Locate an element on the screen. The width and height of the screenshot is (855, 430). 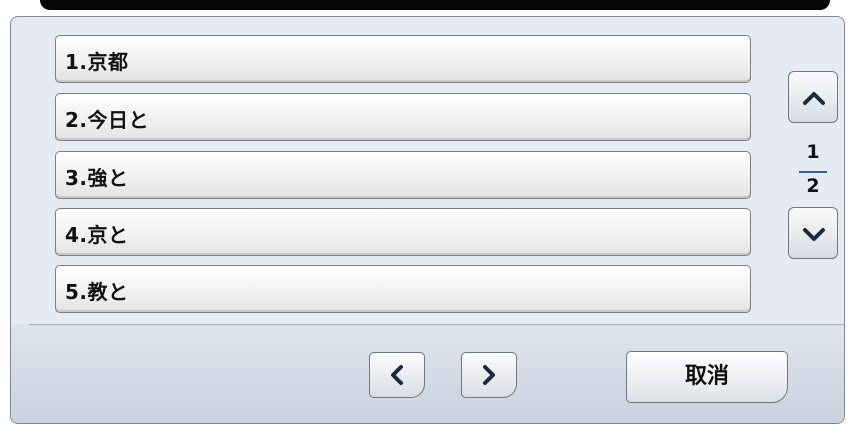
scroll-up-button is located at coordinates (813, 97).